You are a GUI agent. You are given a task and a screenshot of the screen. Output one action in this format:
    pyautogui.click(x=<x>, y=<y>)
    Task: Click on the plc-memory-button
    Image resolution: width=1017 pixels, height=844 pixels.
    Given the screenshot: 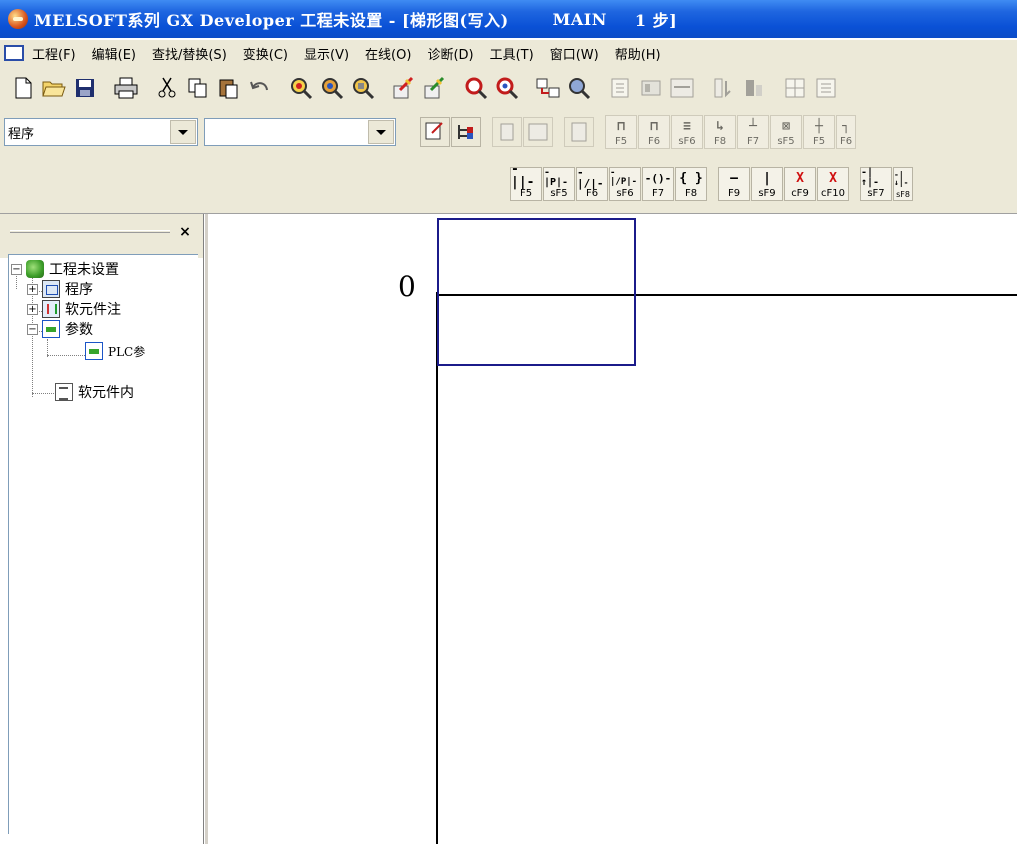 What is the action you would take?
    pyautogui.click(x=651, y=88)
    